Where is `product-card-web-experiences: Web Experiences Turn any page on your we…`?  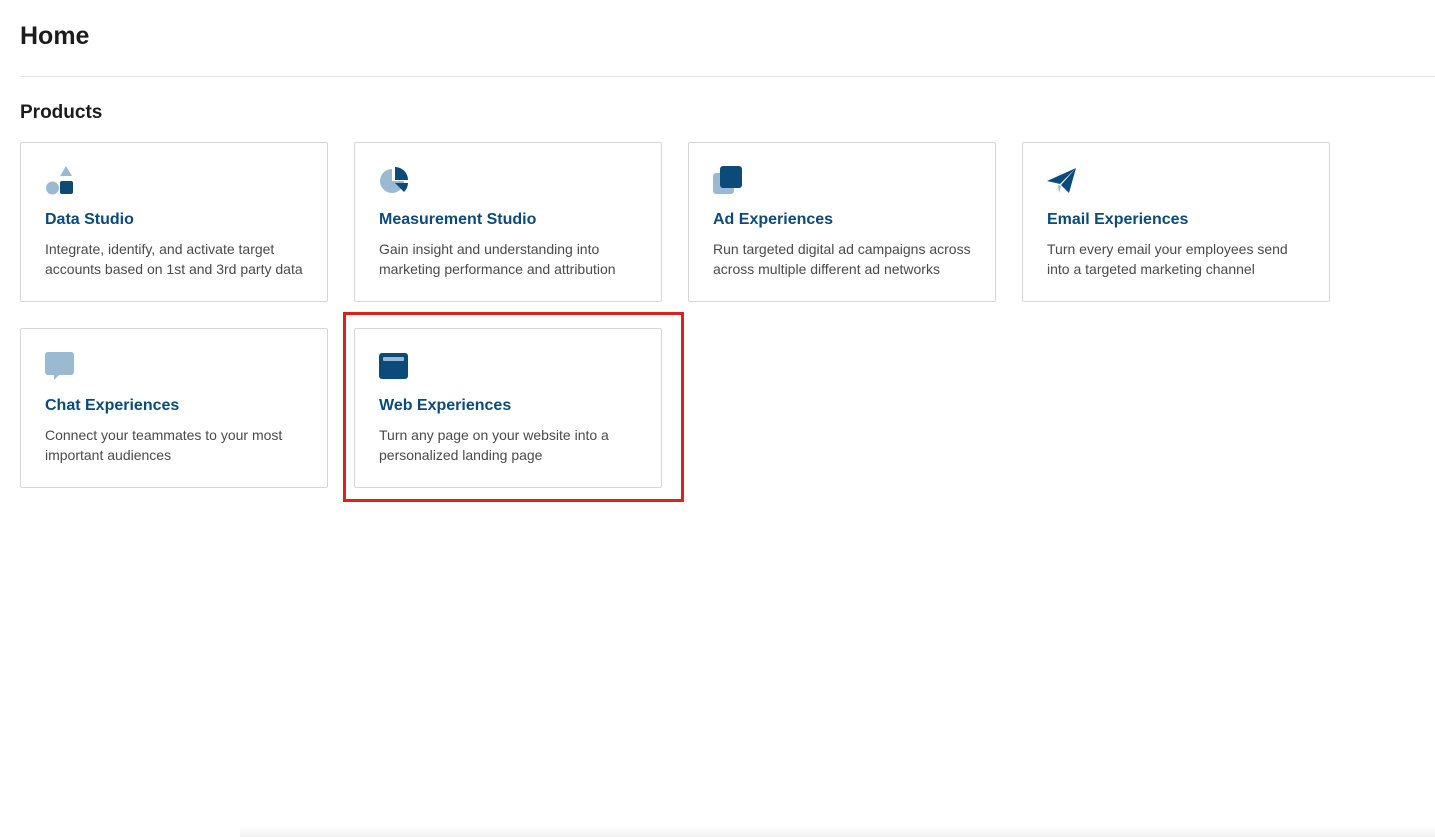 product-card-web-experiences: Web Experiences Turn any page on your we… is located at coordinates (508, 408).